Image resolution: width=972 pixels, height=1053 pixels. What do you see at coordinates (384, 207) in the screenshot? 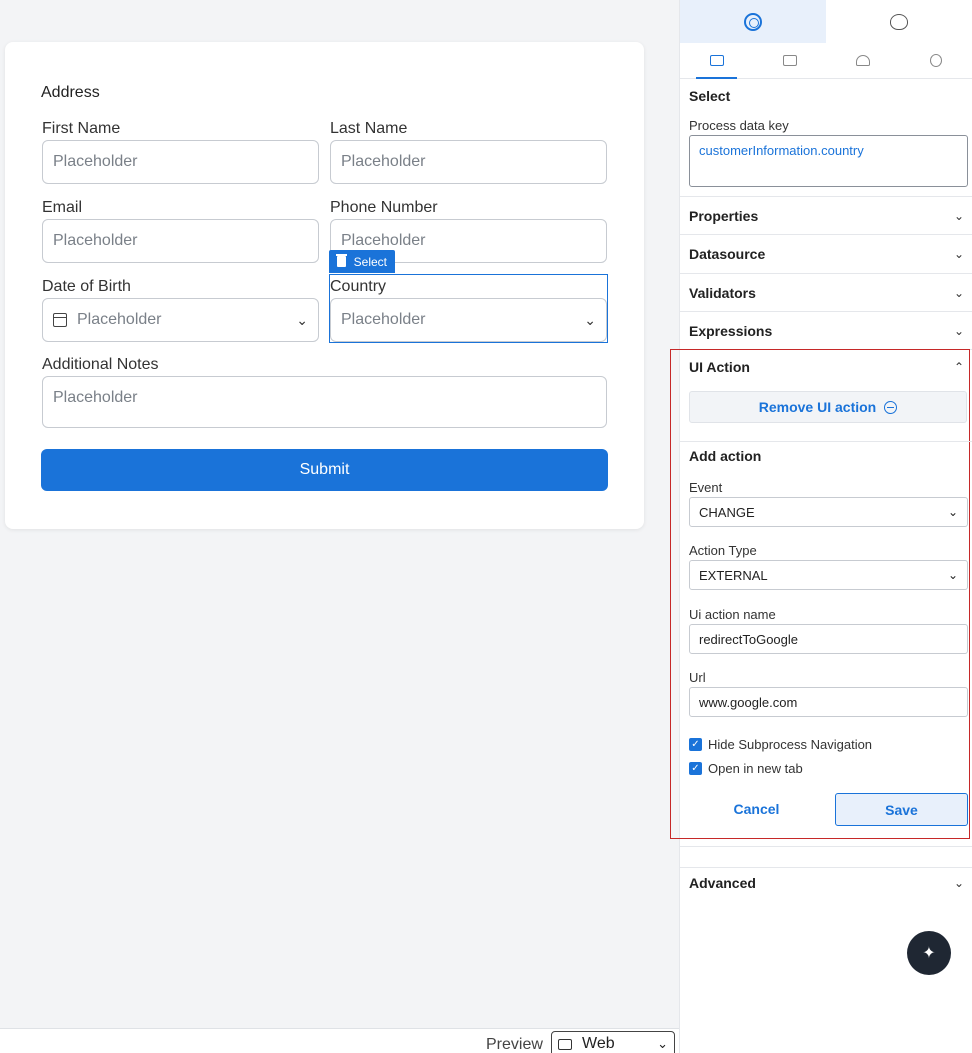
I see `phone-label: Phone Number` at bounding box center [384, 207].